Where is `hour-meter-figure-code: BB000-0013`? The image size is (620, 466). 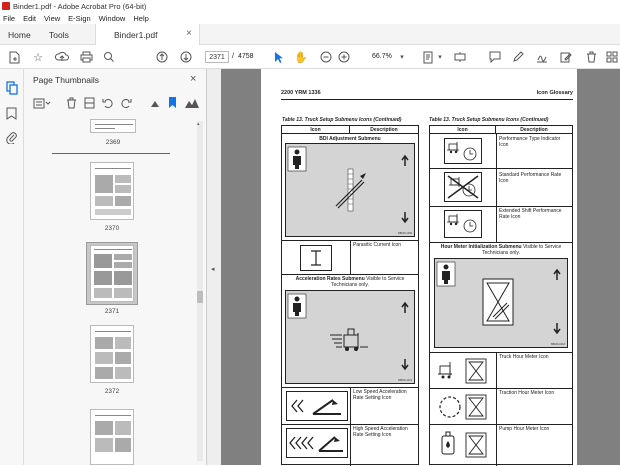
hour-meter-figure-code: BB000-0013 is located at coordinates (558, 344).